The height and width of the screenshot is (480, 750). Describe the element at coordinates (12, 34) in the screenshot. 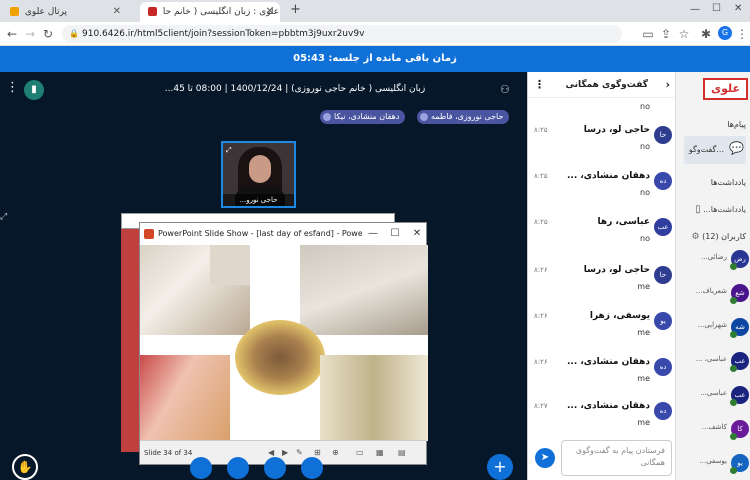

I see `back-arrow-icon: ←` at that location.